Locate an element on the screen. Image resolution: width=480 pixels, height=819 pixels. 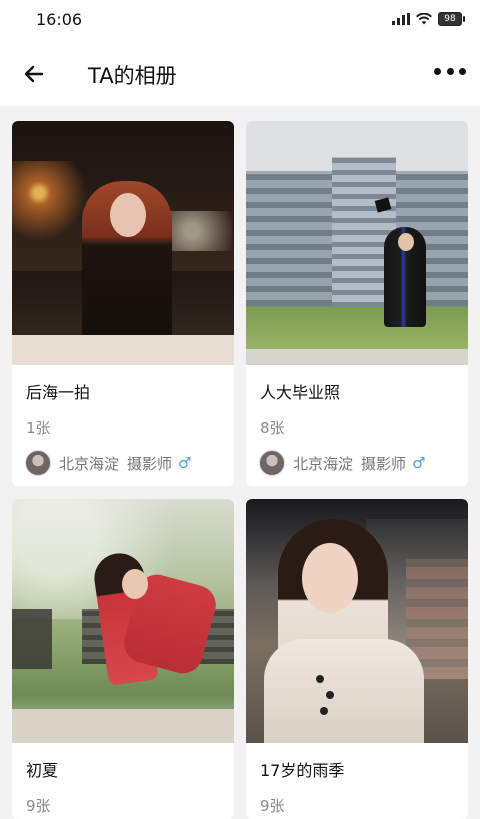
back-arrow-icon is located at coordinates (34, 74).